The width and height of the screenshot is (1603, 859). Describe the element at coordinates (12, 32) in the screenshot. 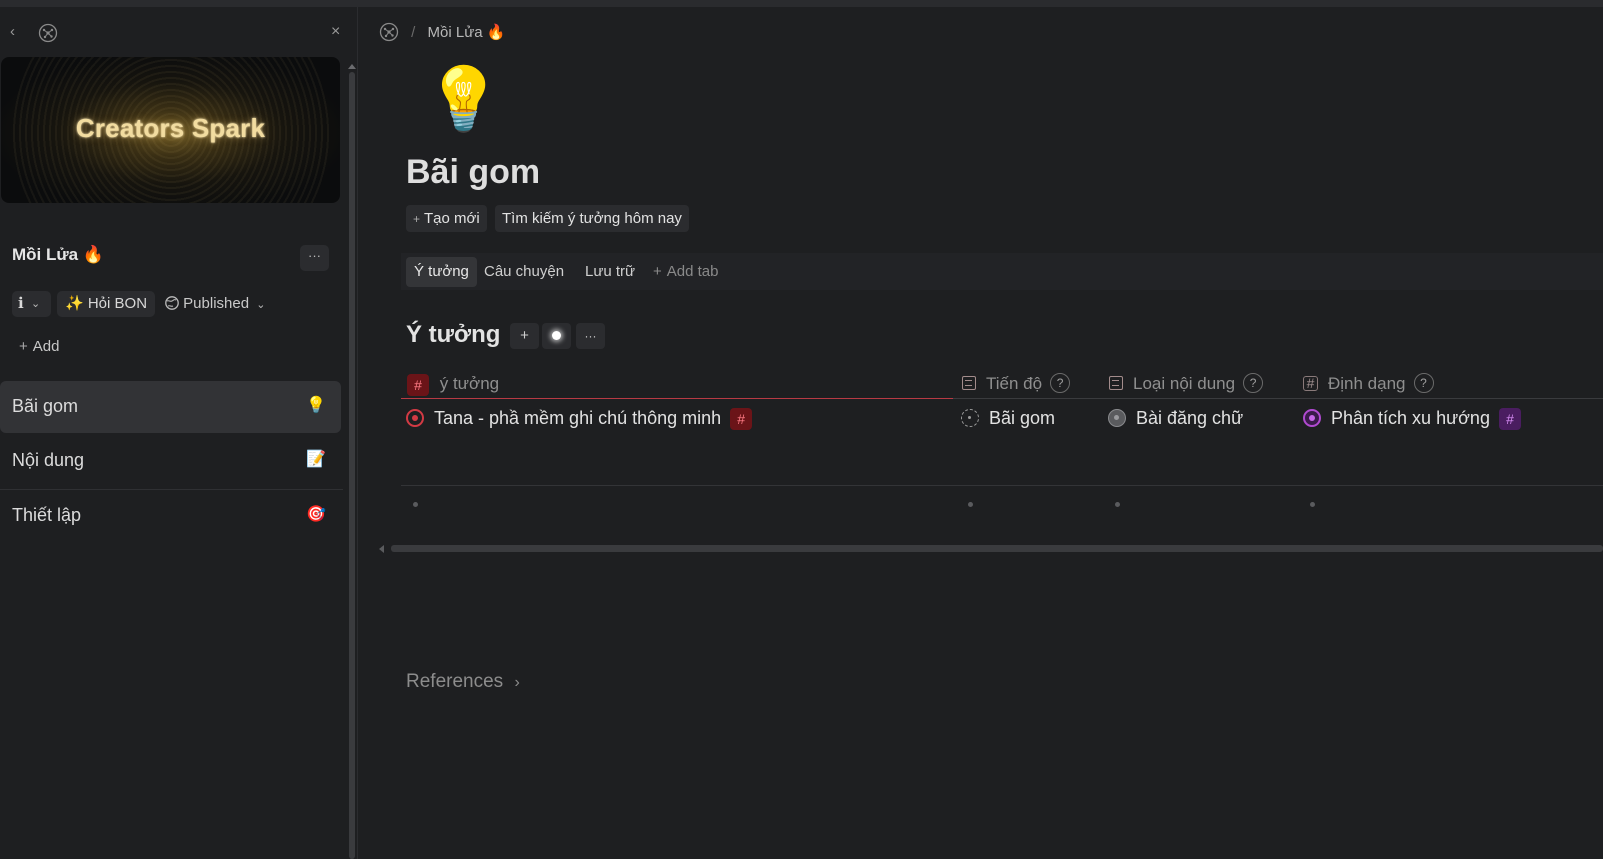

I see `collapse-chevron-icon: ‹` at that location.